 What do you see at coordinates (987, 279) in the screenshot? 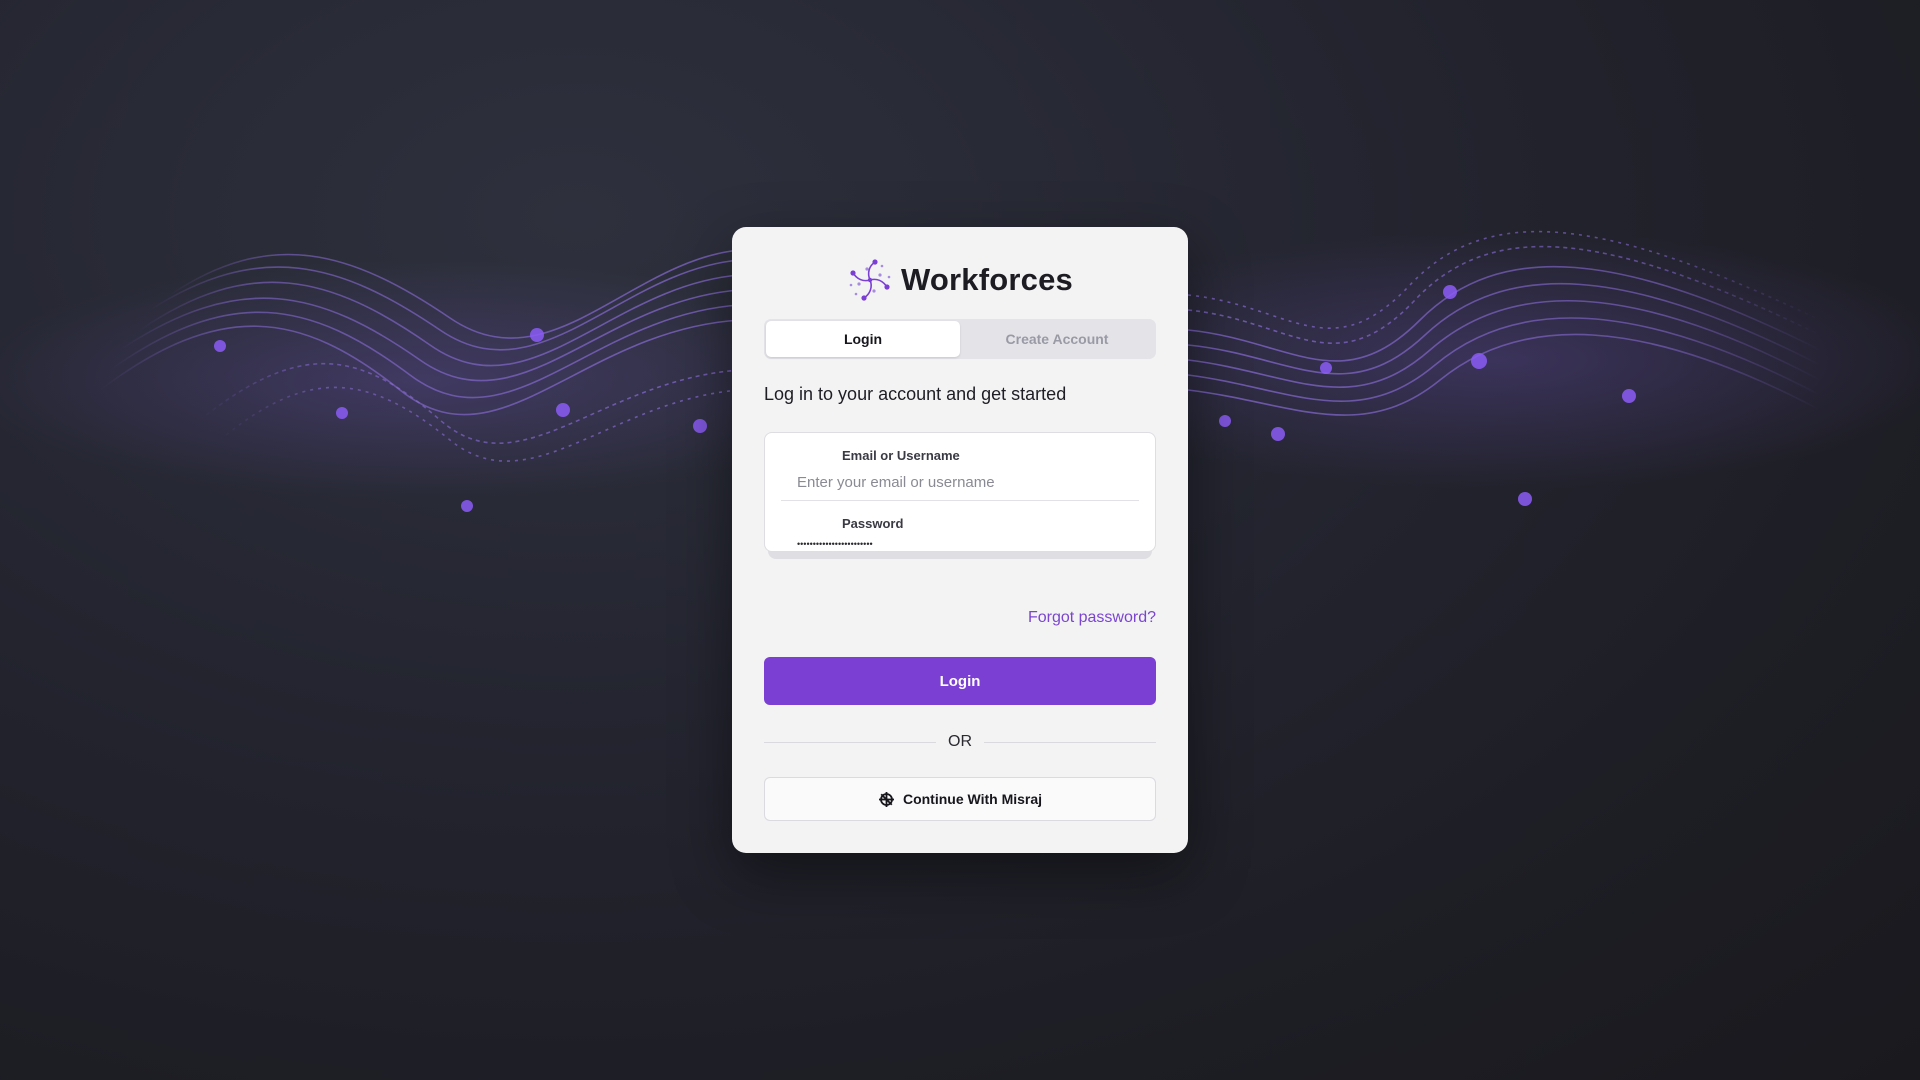
I see `brand-name: Workforces` at bounding box center [987, 279].